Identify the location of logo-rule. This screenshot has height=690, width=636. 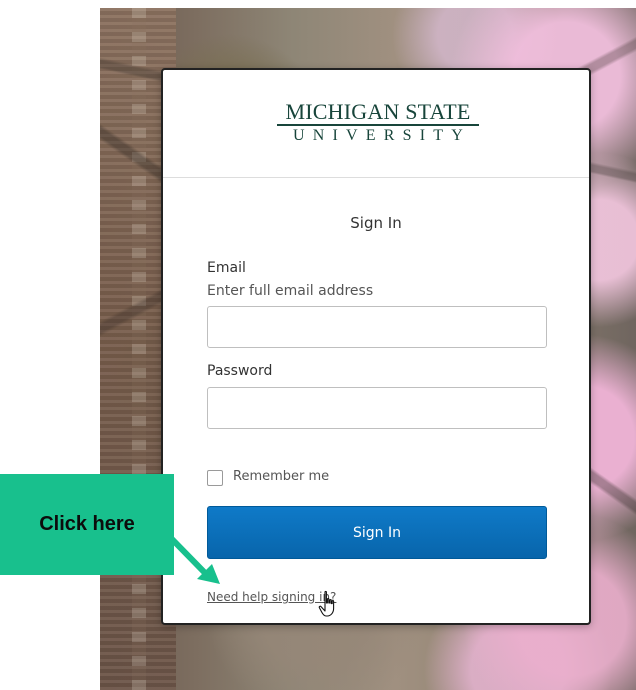
(378, 125).